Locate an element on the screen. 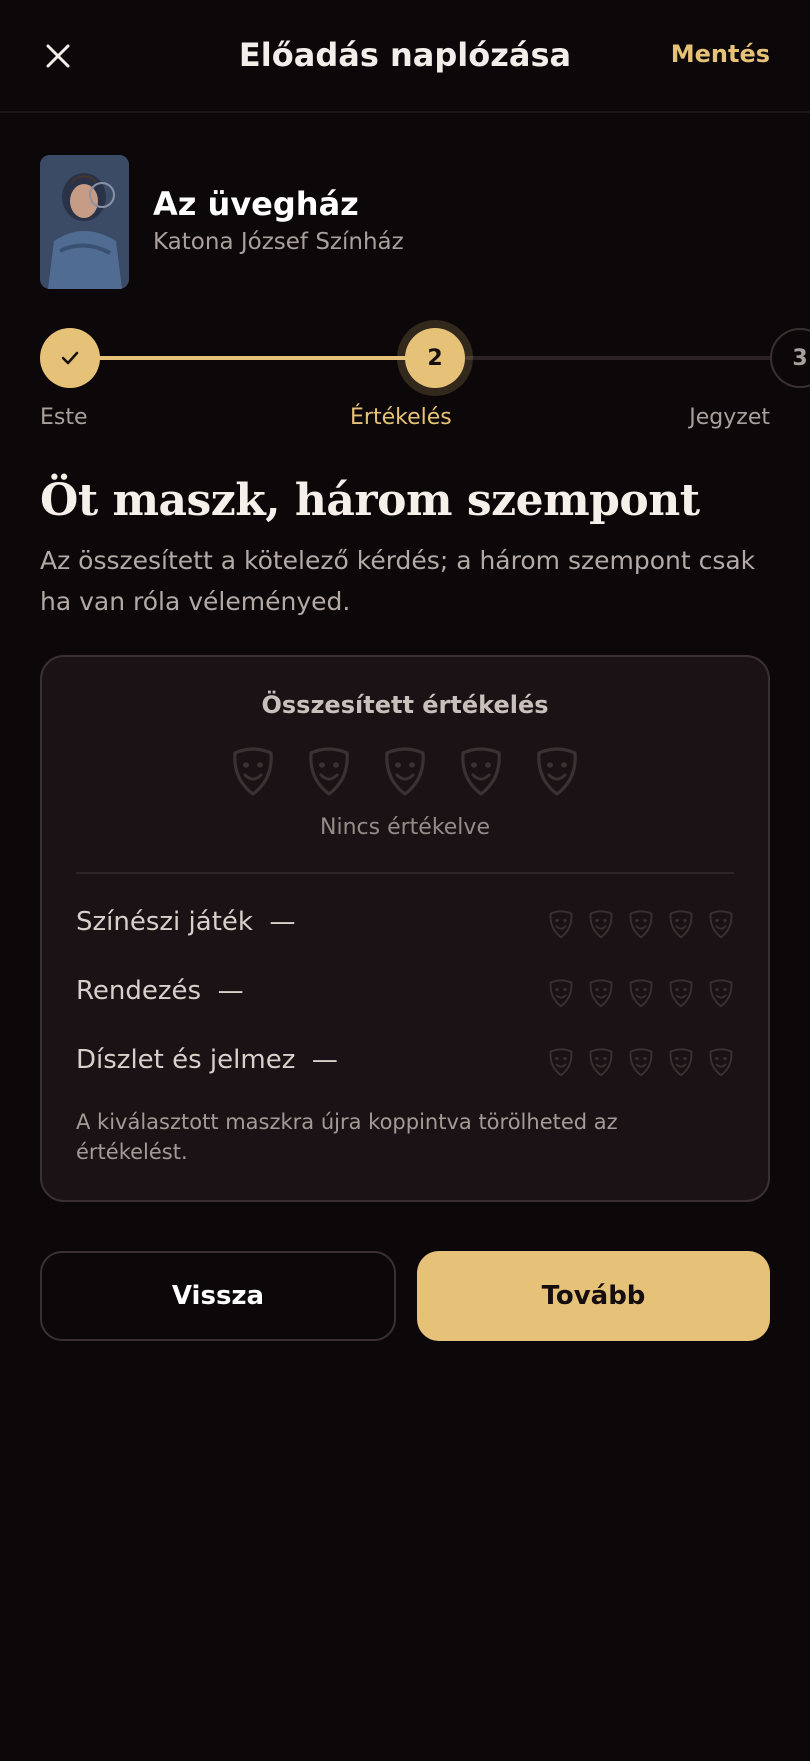 Image resolution: width=810 pixels, height=1761 pixels. close-button is located at coordinates (58, 56).